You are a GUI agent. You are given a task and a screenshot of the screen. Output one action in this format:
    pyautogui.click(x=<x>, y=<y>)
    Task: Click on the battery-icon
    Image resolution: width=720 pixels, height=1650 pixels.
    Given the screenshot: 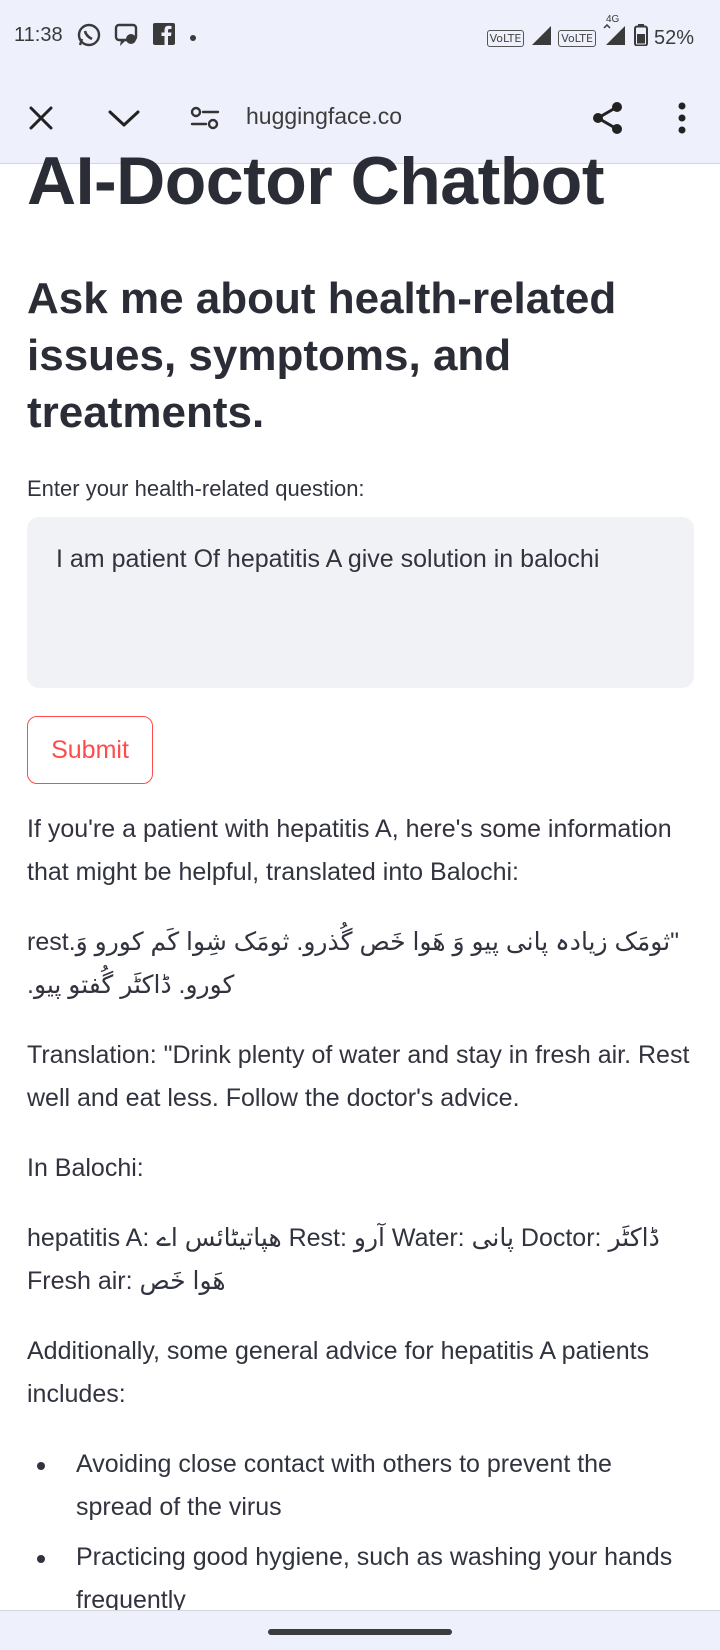 What is the action you would take?
    pyautogui.click(x=640, y=38)
    